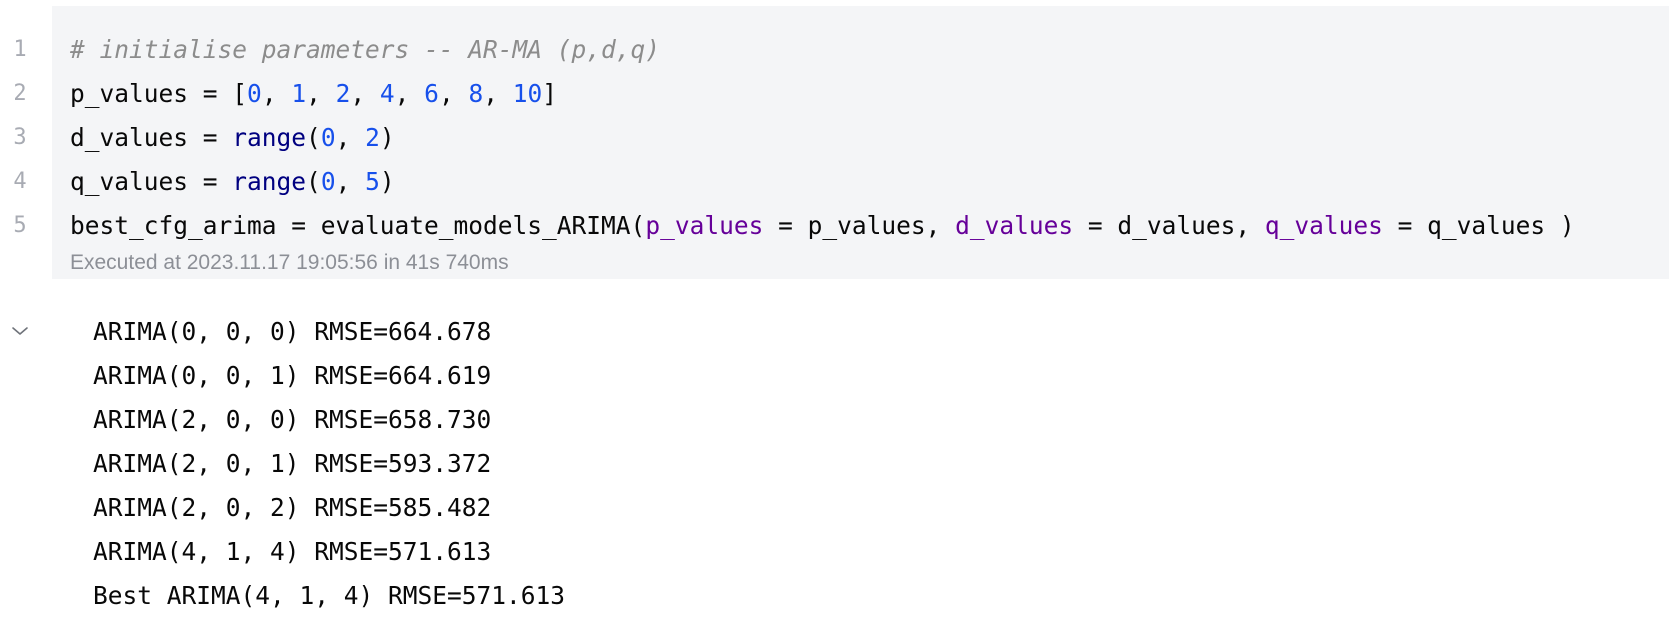  Describe the element at coordinates (292, 419) in the screenshot. I see `output-line: ARIMA(2, 0, 0) RMSE=658.730` at that location.